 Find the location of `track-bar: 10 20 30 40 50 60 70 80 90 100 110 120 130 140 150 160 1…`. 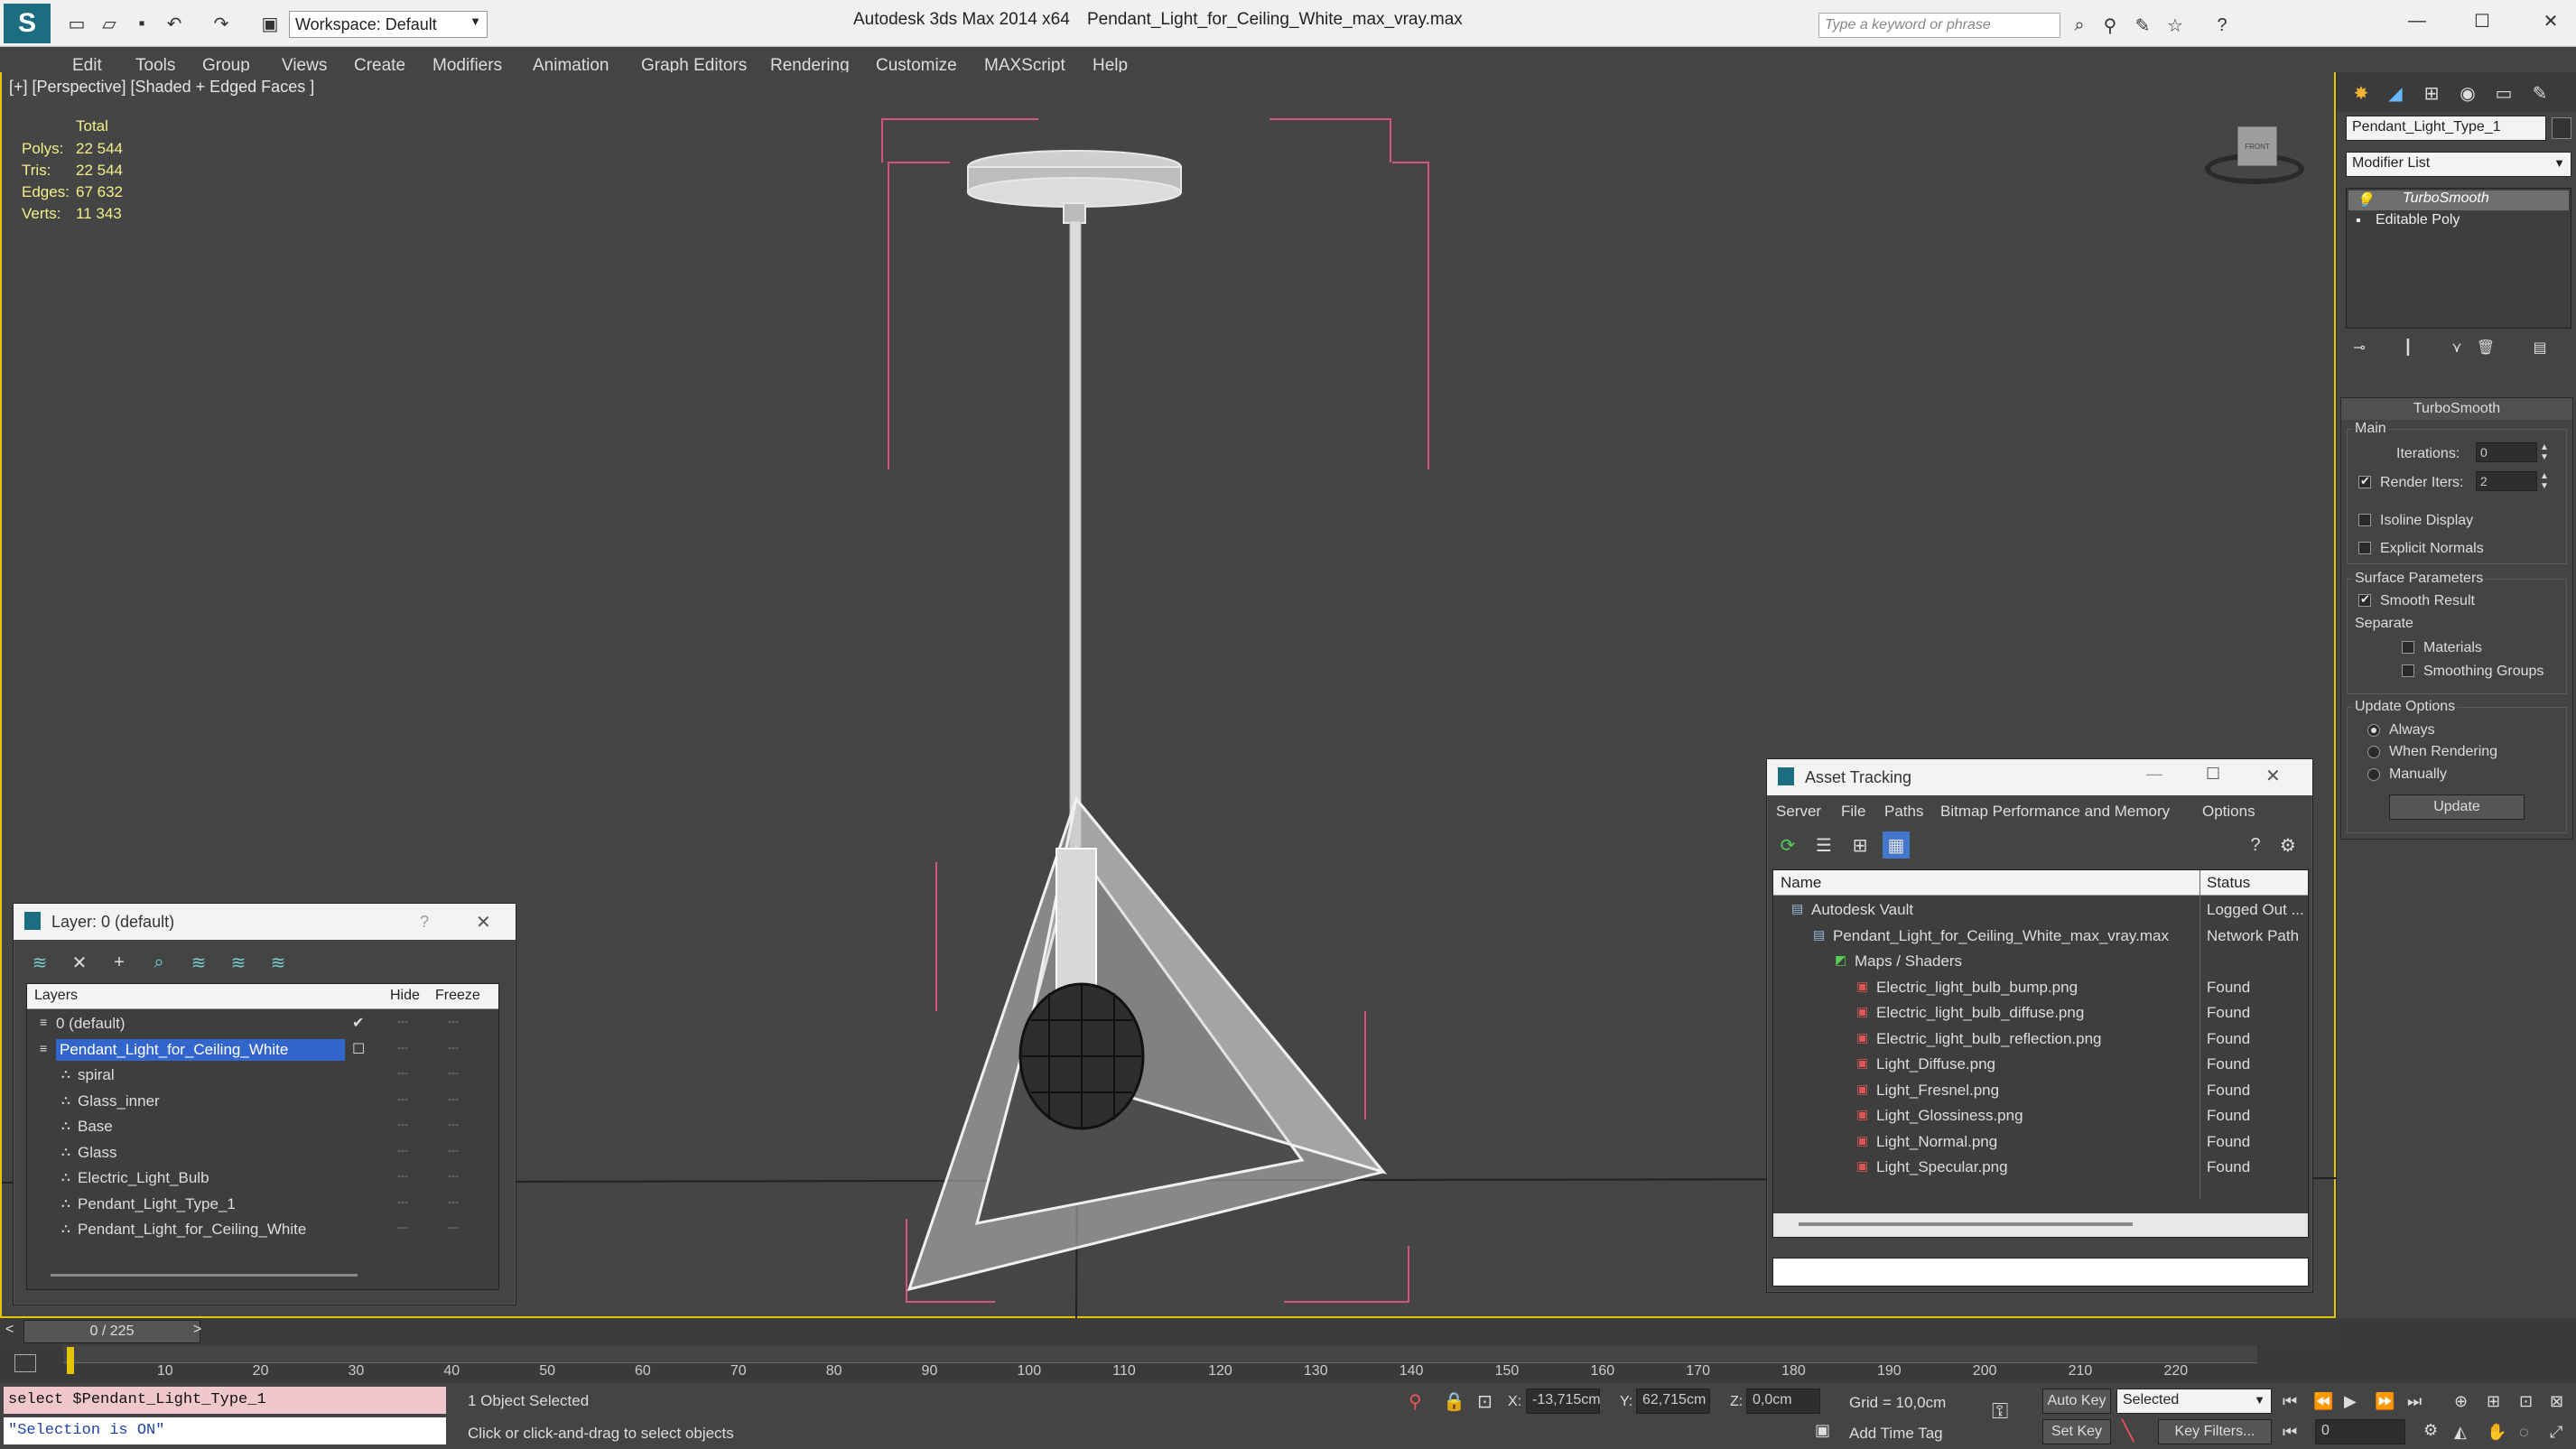

track-bar: 10 20 30 40 50 60 70 80 90 100 110 120 130 140 150 160 1… is located at coordinates (1169, 1364).